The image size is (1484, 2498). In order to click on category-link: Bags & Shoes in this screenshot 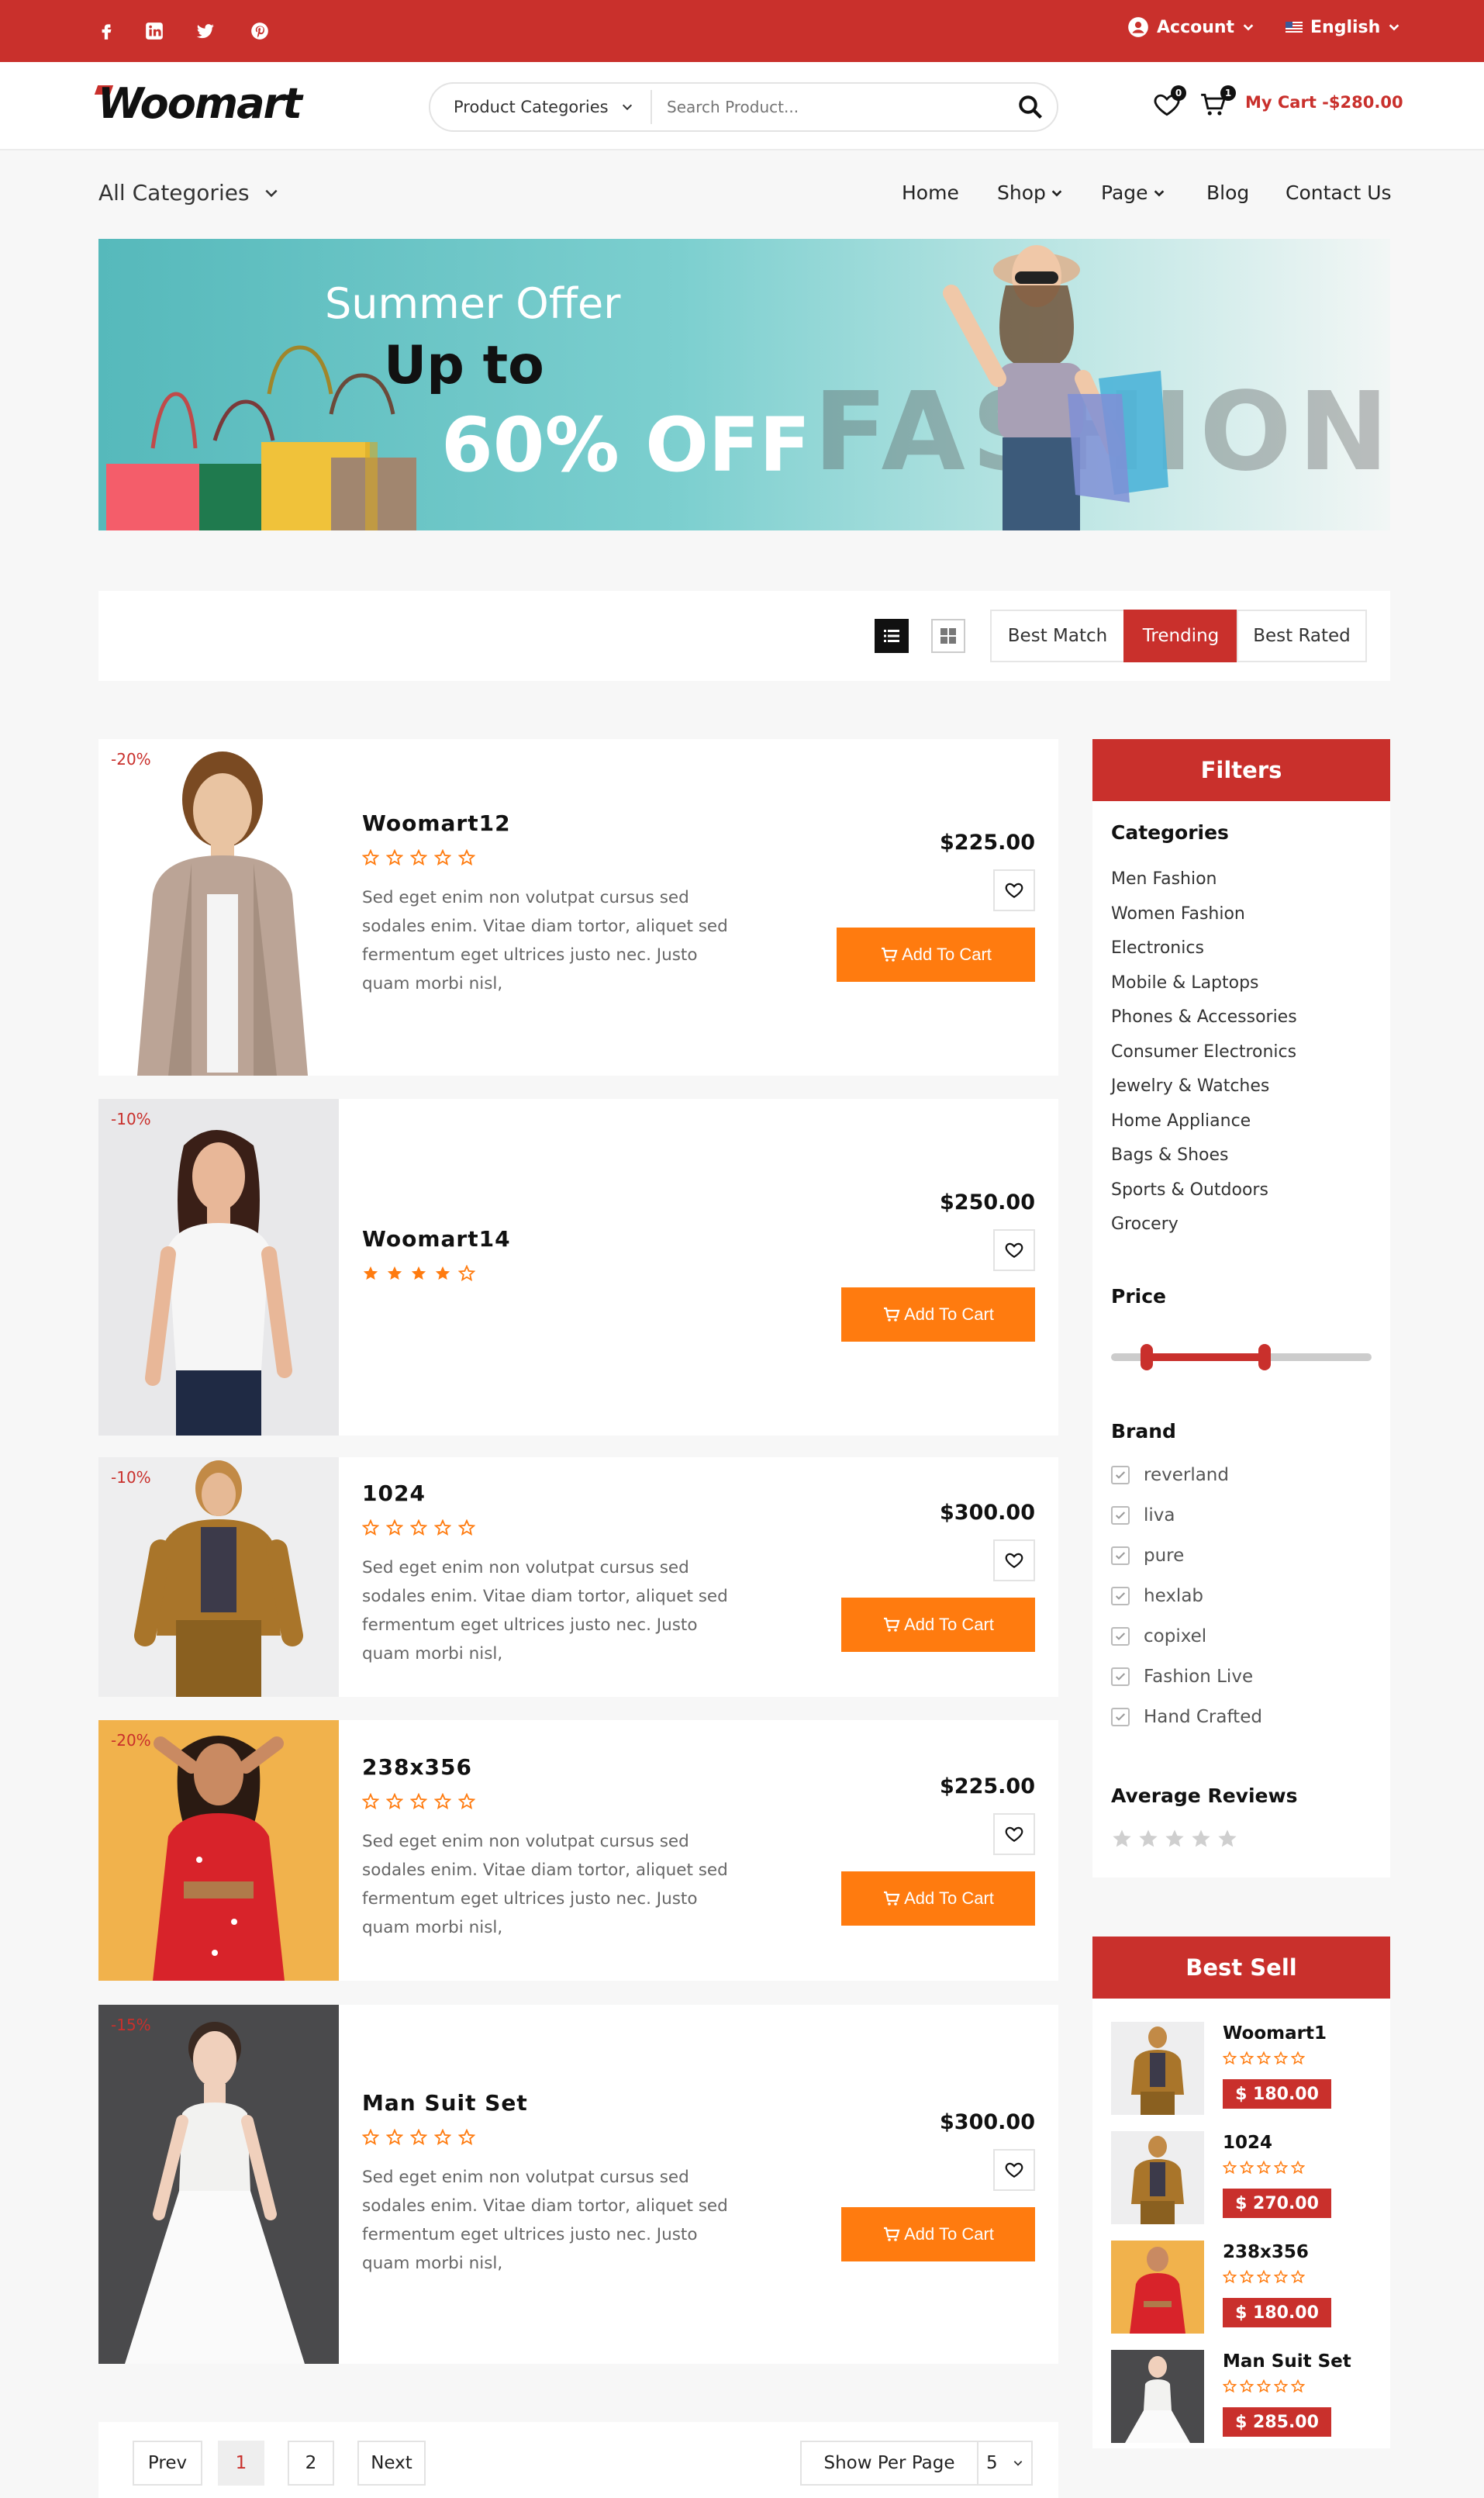, I will do `click(1170, 1155)`.